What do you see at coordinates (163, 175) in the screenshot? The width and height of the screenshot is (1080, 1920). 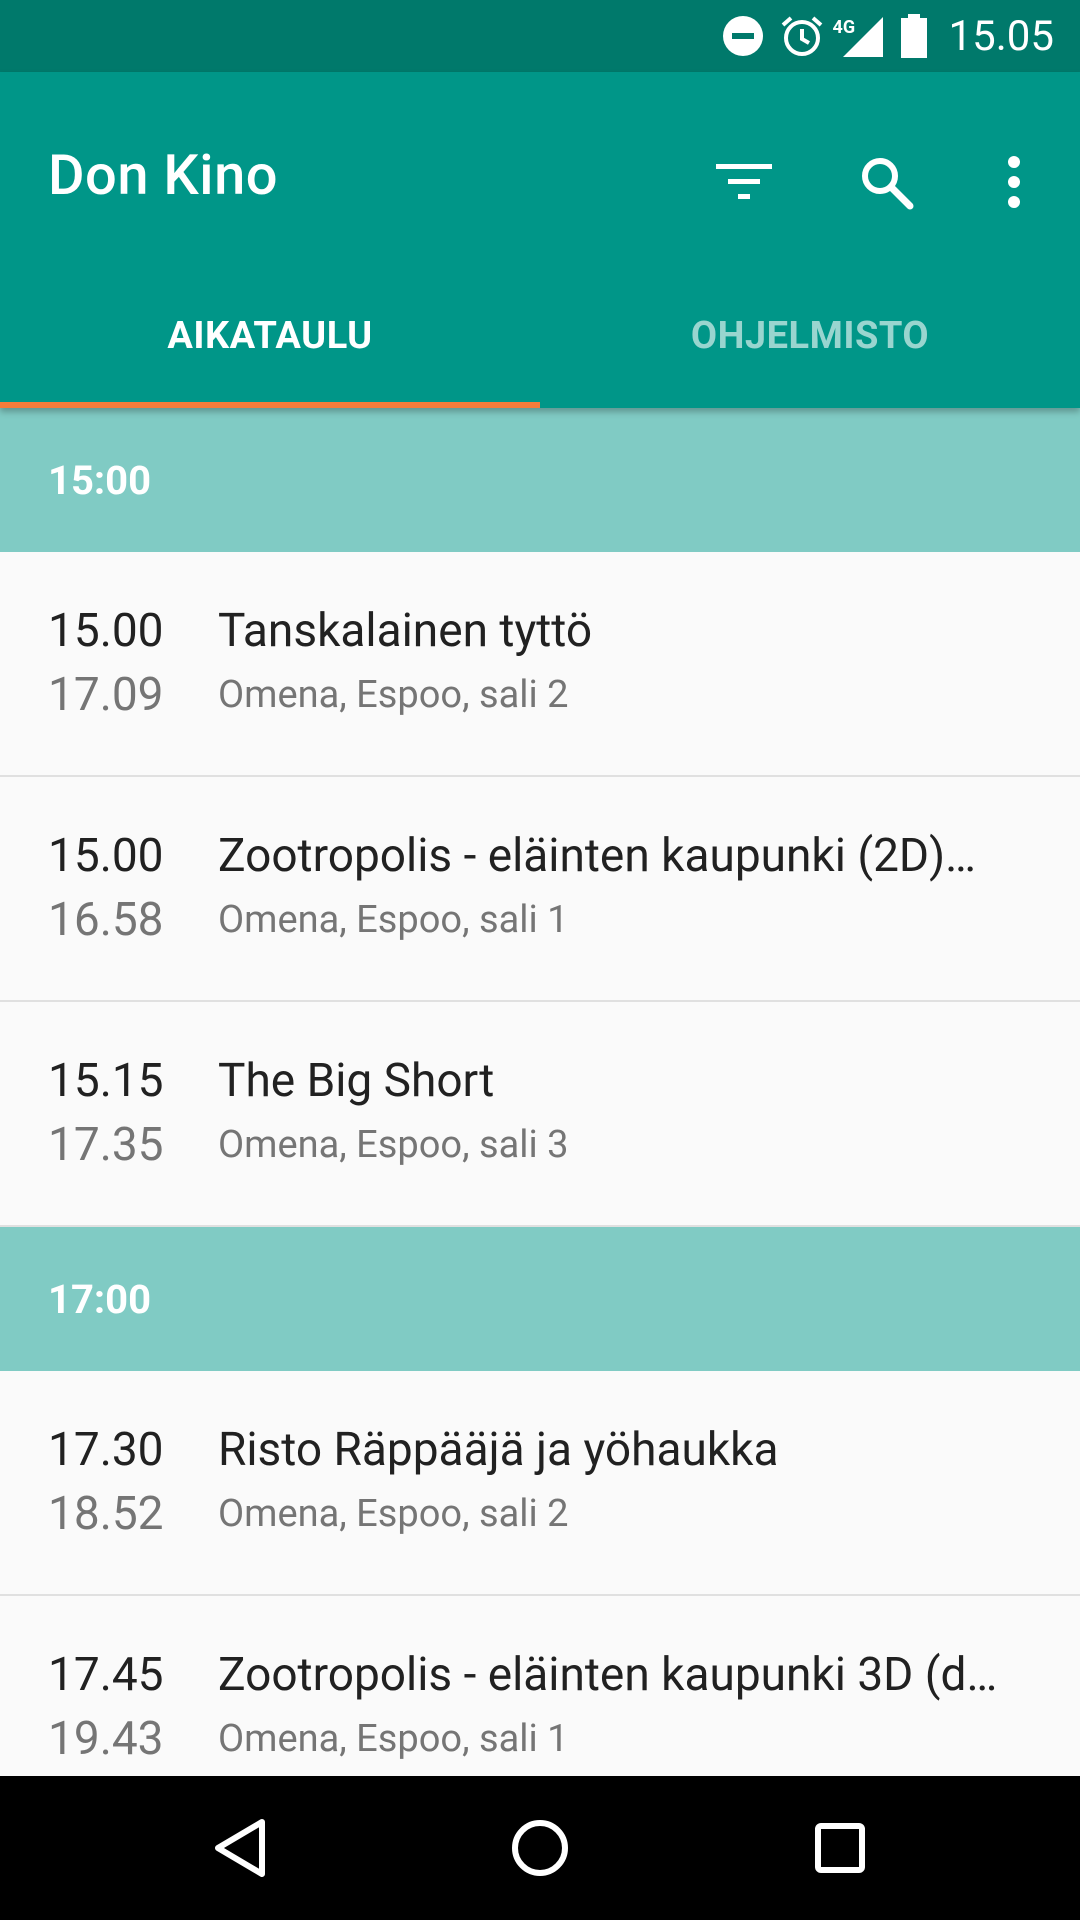 I see `app-title: Don Kino` at bounding box center [163, 175].